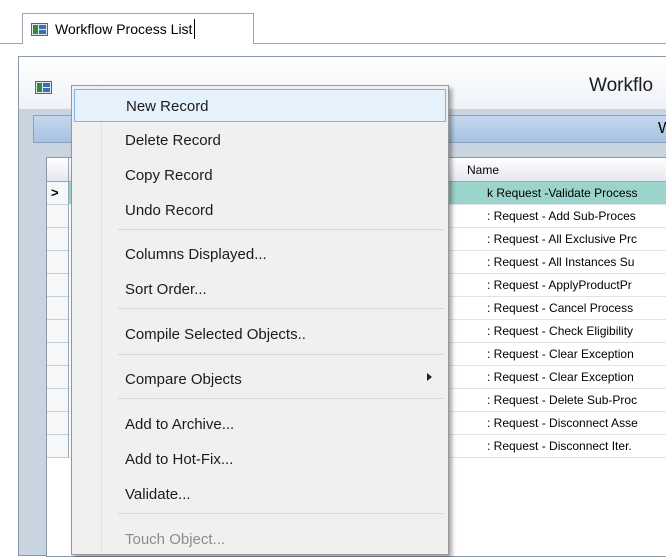 This screenshot has height=557, width=666. I want to click on menu-item-copy-record: Copy Record, so click(260, 175).